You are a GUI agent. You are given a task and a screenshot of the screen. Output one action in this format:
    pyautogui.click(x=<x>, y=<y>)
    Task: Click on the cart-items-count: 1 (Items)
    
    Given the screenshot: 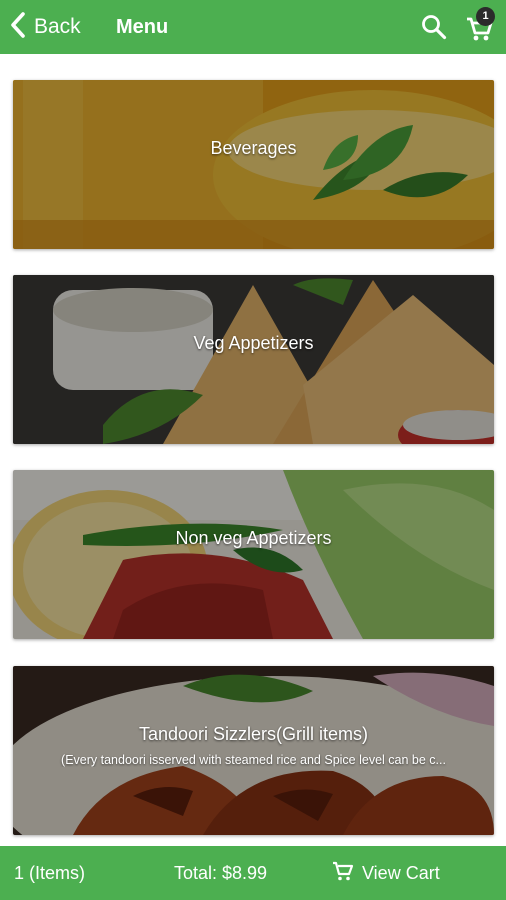 What is the action you would take?
    pyautogui.click(x=50, y=873)
    